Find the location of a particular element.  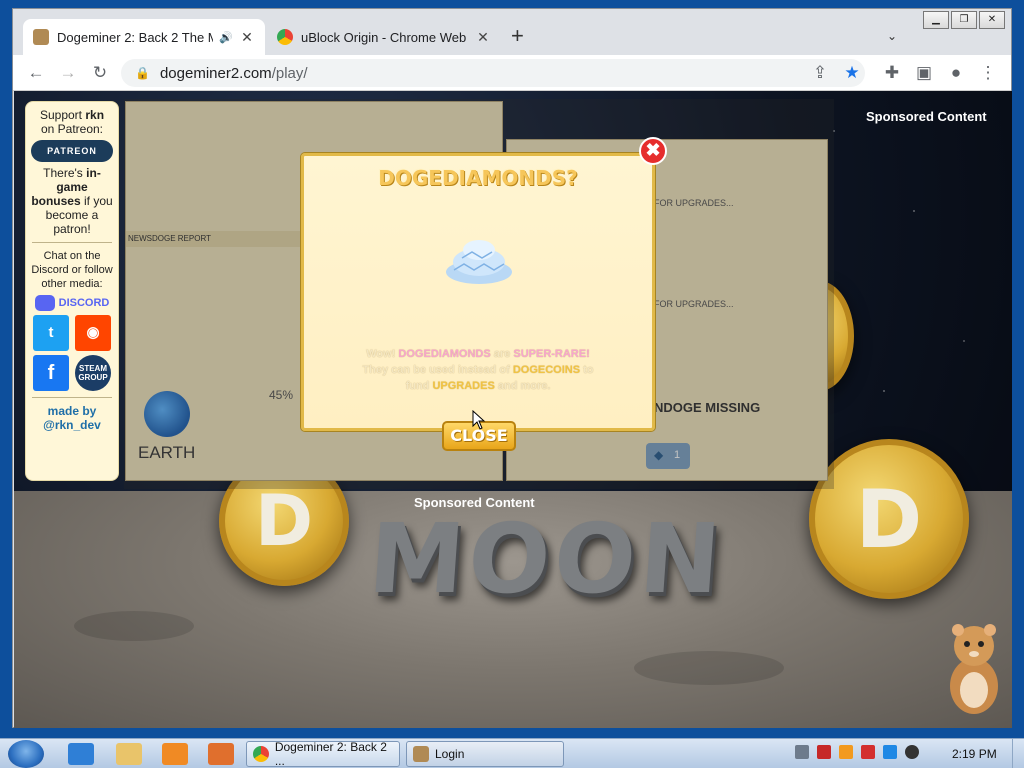

msg-highlight: SUPER-RARE! is located at coordinates (551, 354).